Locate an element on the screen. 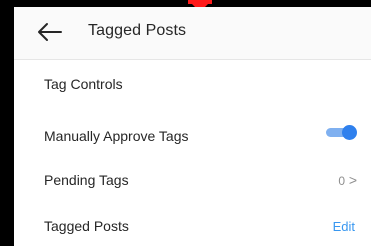 The width and height of the screenshot is (371, 247). back-button is located at coordinates (50, 32).